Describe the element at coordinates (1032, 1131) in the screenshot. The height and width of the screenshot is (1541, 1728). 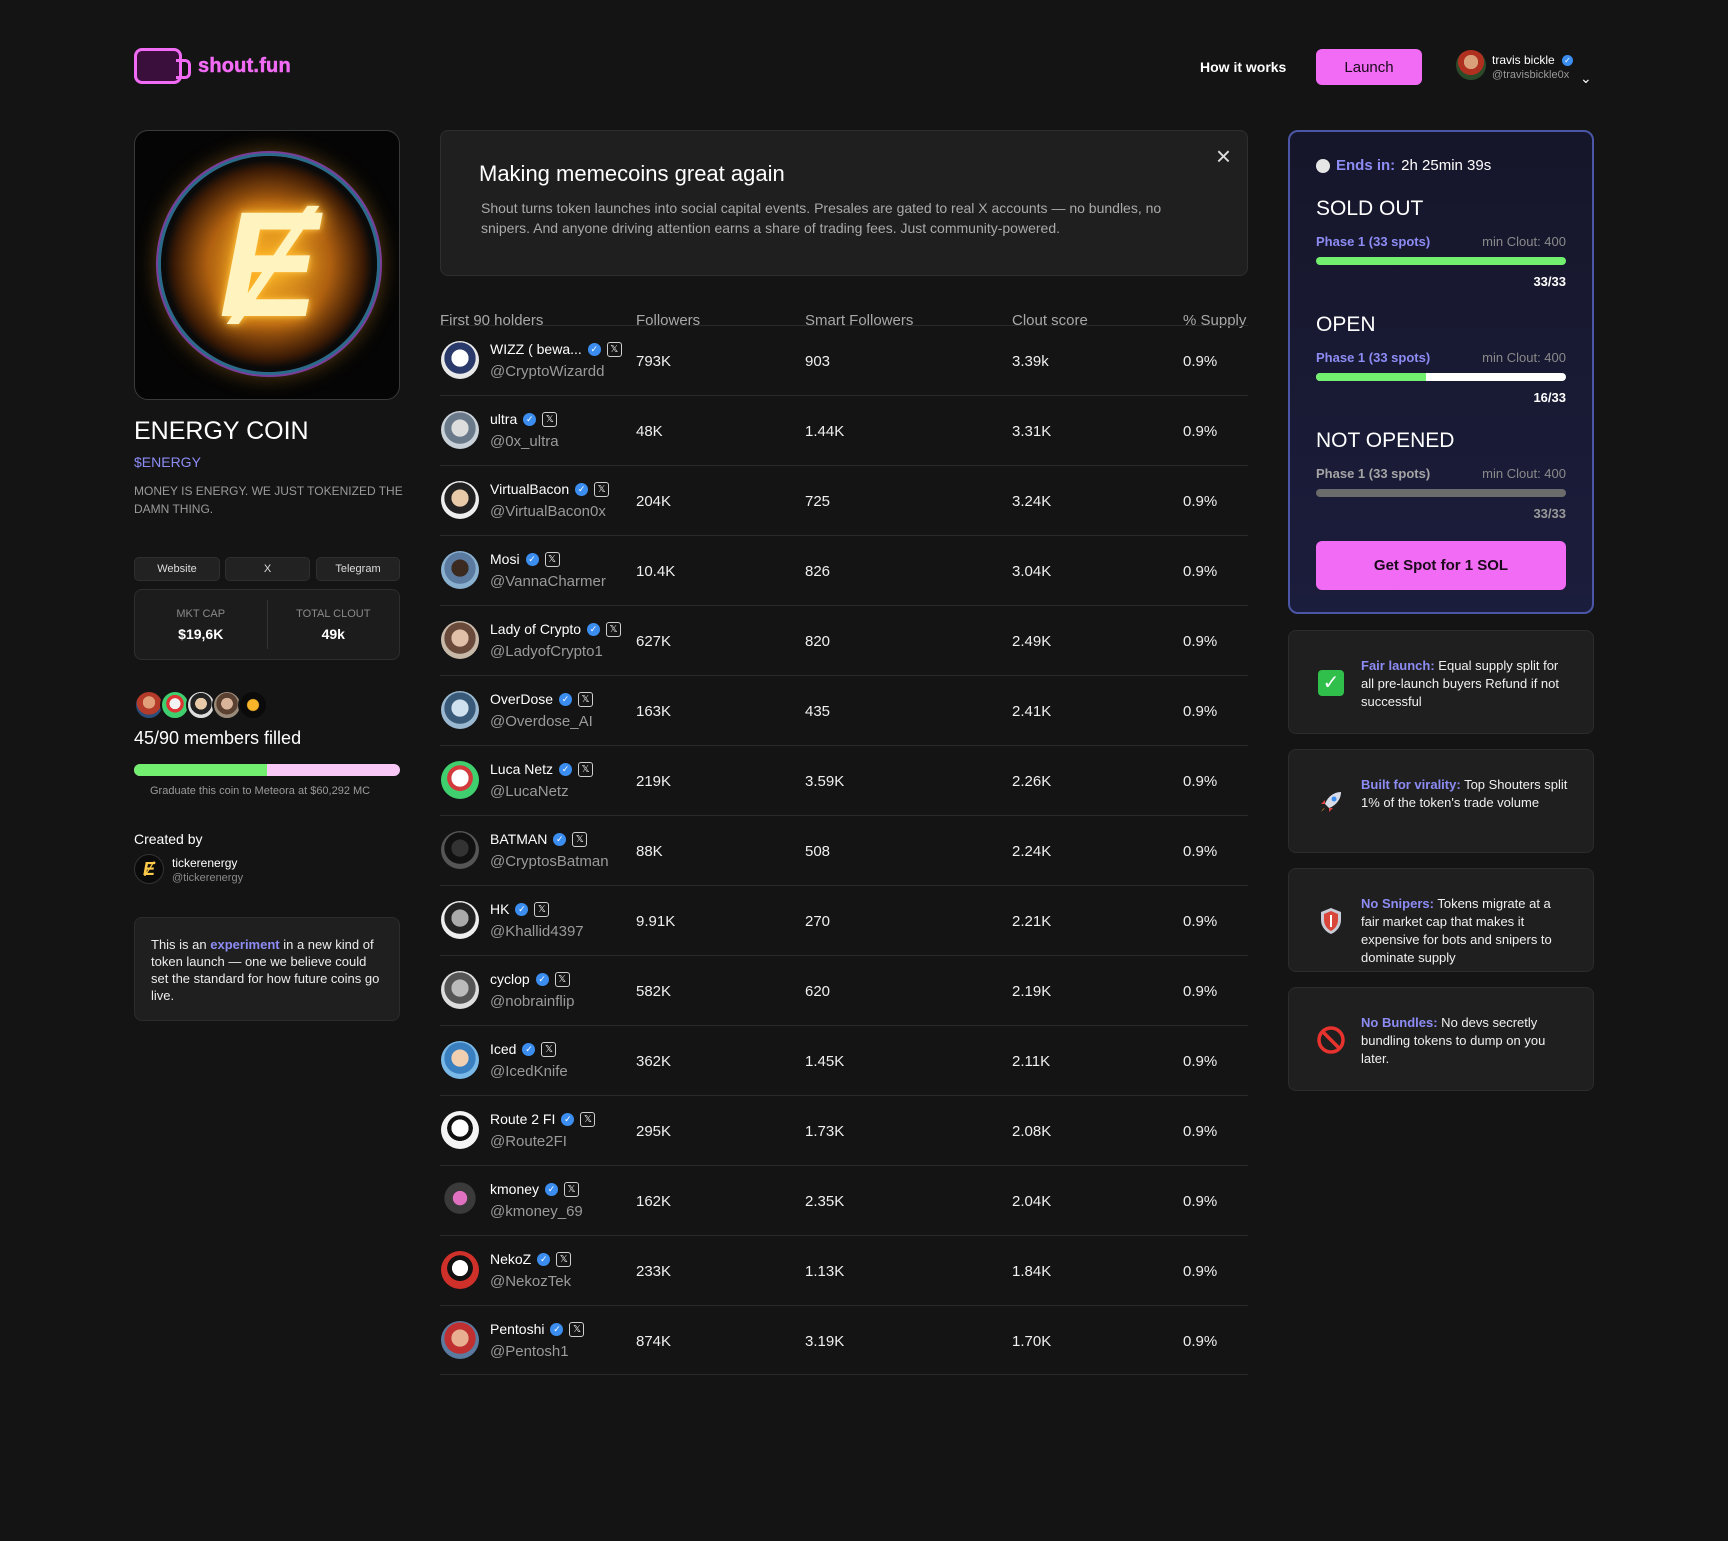
I see `clout-score-cell: 2.08K` at that location.